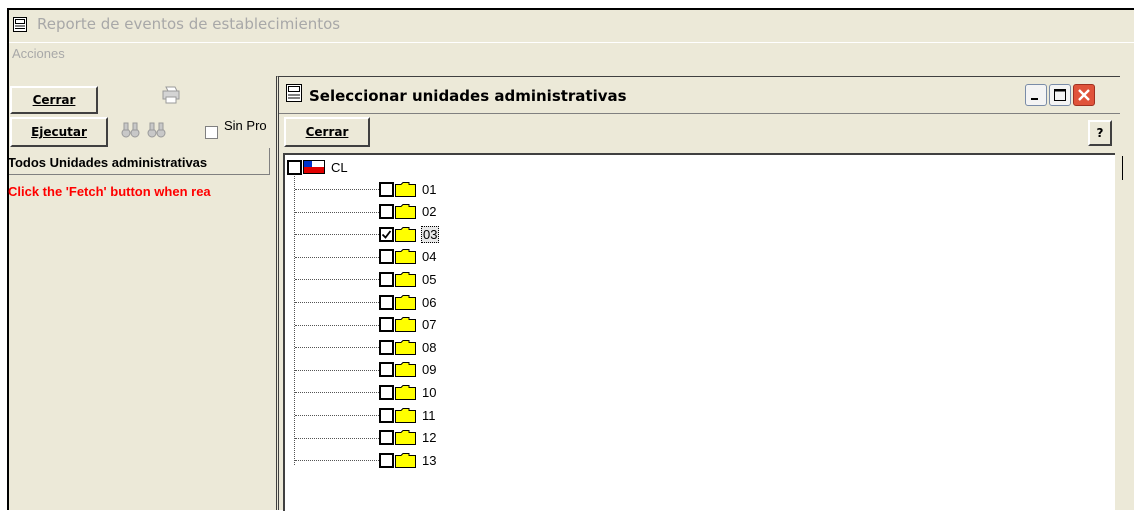 The width and height of the screenshot is (1134, 511). I want to click on dialog-app-icon, so click(294, 93).